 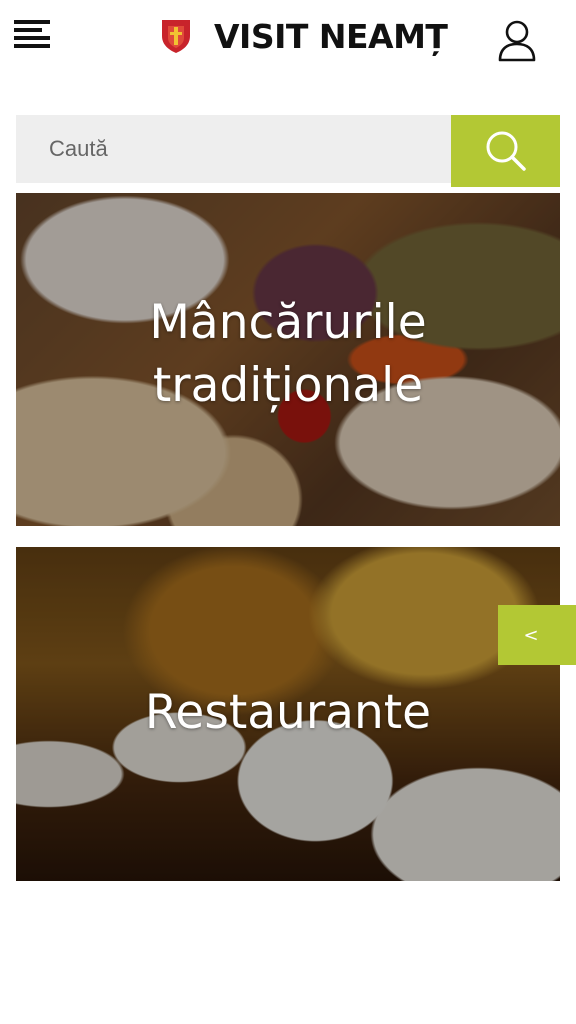 I want to click on card-title: Restaurante, so click(x=288, y=712).